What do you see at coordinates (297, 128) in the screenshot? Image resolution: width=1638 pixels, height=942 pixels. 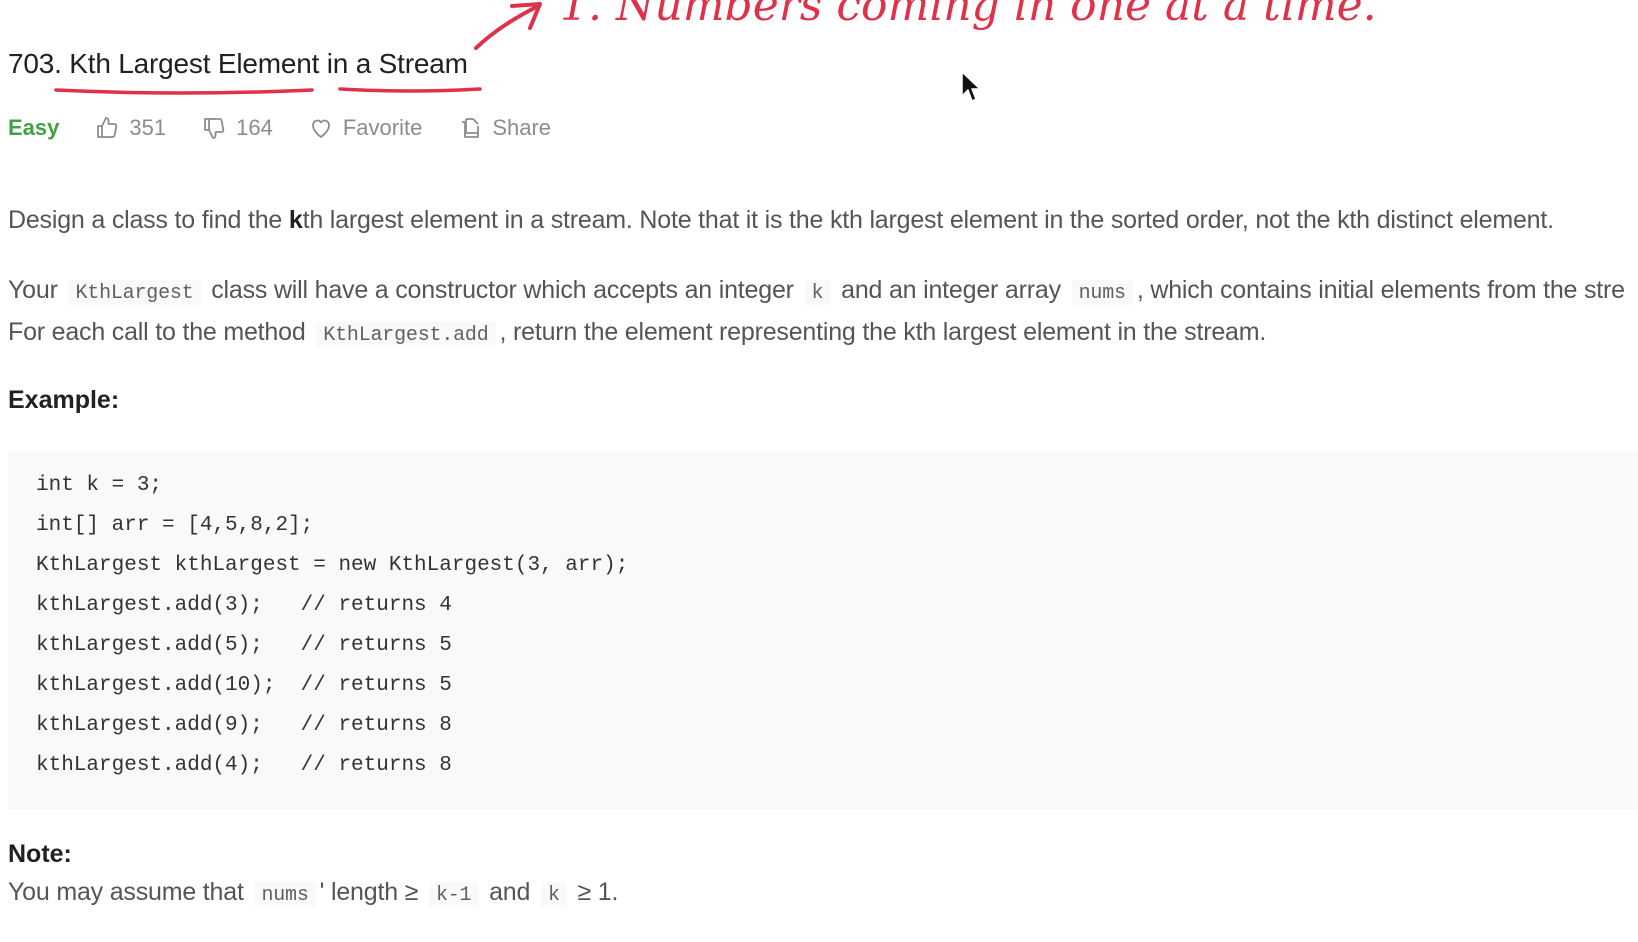 I see `problem-meta-bar: Easy 351 164 Favorite Share` at bounding box center [297, 128].